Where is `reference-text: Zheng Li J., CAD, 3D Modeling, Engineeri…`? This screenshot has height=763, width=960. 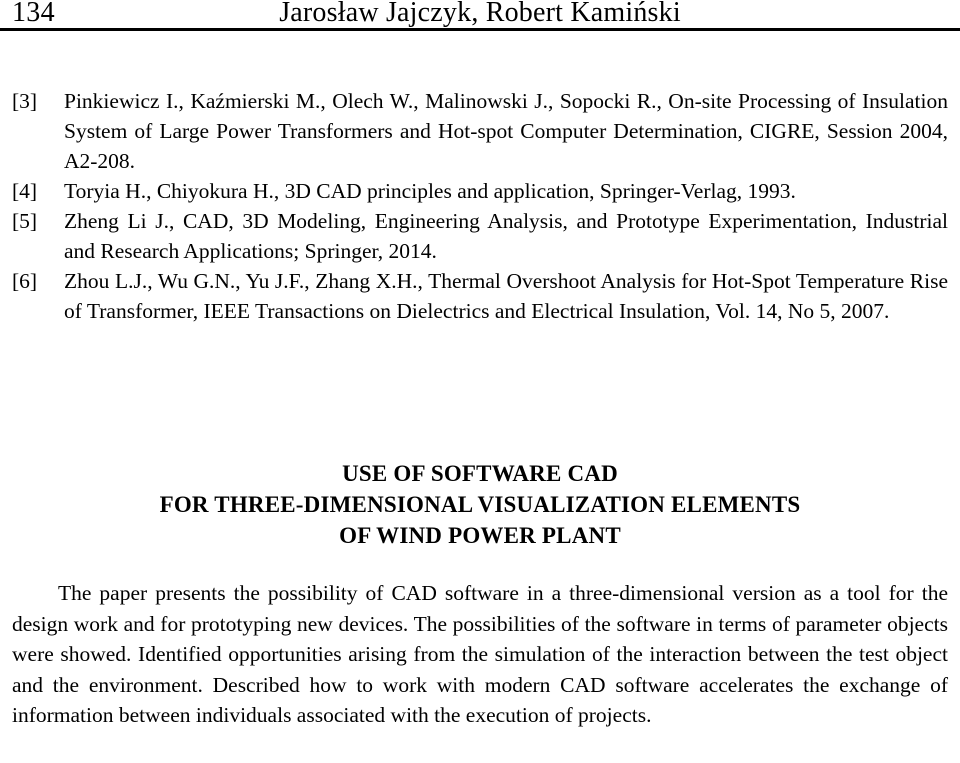 reference-text: Zheng Li J., CAD, 3D Modeling, Engineeri… is located at coordinates (506, 236).